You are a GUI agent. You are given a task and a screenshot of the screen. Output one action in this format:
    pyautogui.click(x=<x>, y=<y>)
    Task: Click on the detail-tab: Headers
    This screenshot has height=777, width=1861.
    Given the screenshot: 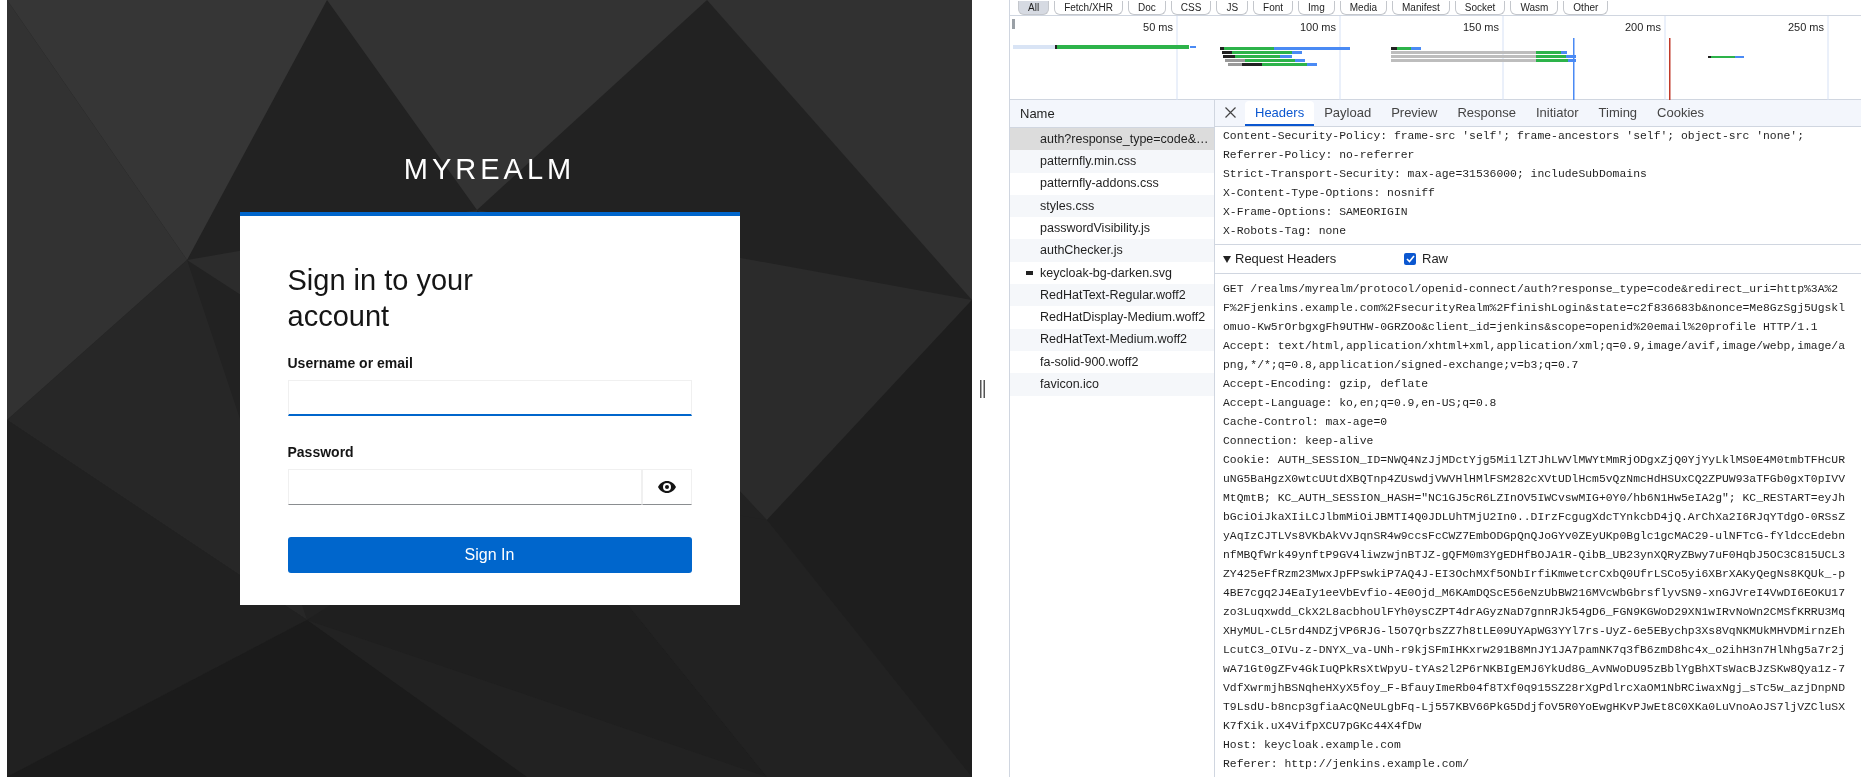 What is the action you would take?
    pyautogui.click(x=1280, y=113)
    